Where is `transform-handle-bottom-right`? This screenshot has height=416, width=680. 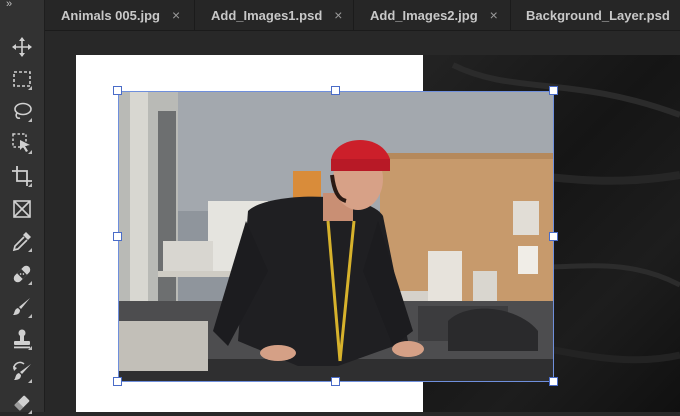 transform-handle-bottom-right is located at coordinates (553, 381).